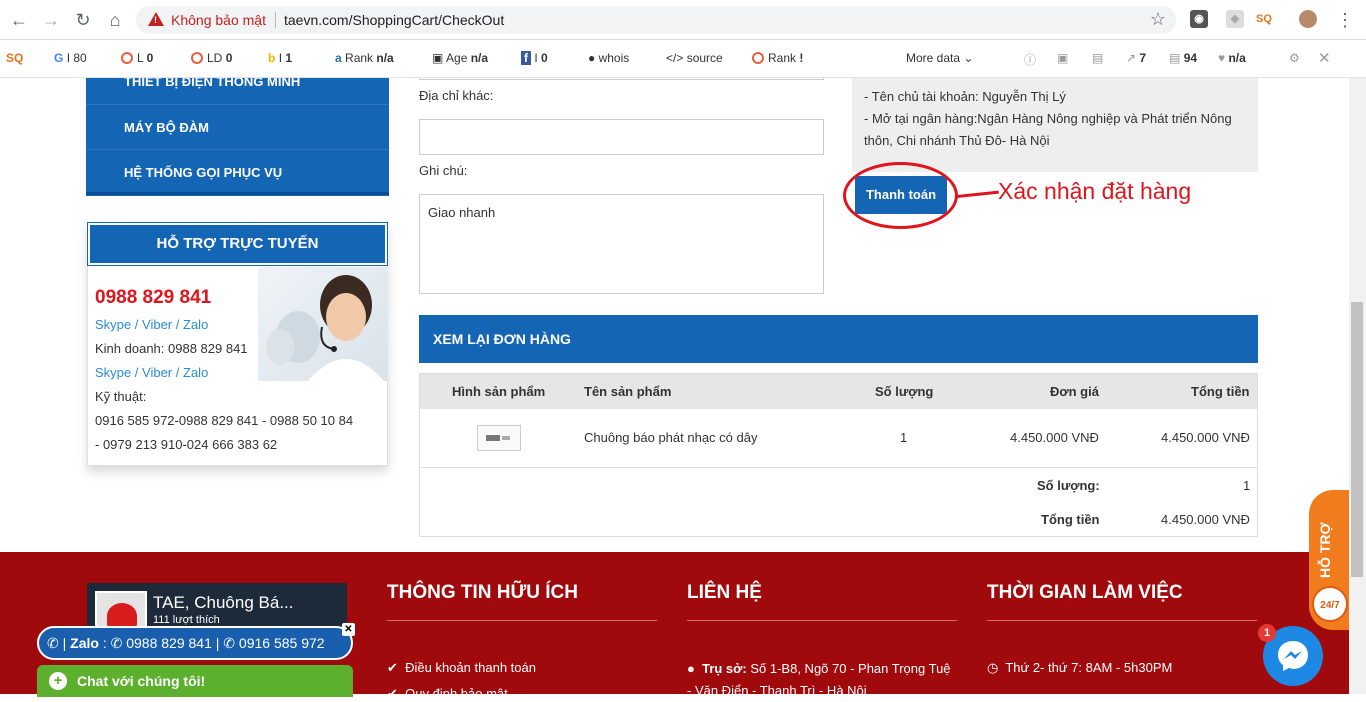  Describe the element at coordinates (608, 58) in the screenshot. I see `whois-link: ● whois` at that location.